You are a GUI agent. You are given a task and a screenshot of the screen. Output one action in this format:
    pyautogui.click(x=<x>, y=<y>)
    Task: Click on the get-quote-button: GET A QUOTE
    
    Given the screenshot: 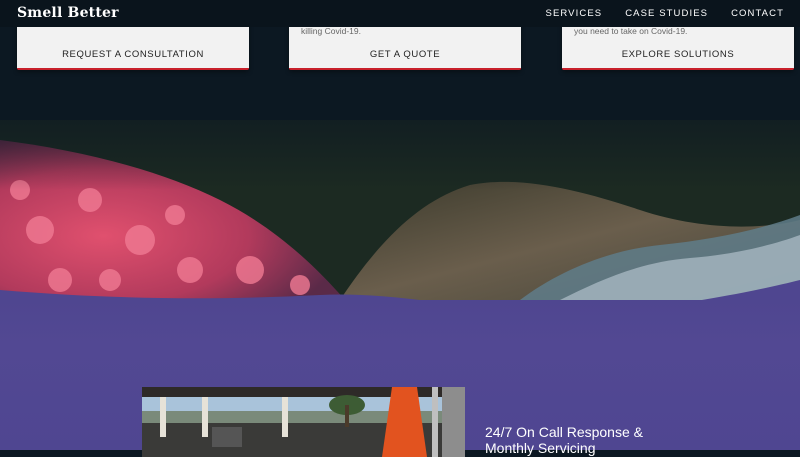 What is the action you would take?
    pyautogui.click(x=405, y=54)
    